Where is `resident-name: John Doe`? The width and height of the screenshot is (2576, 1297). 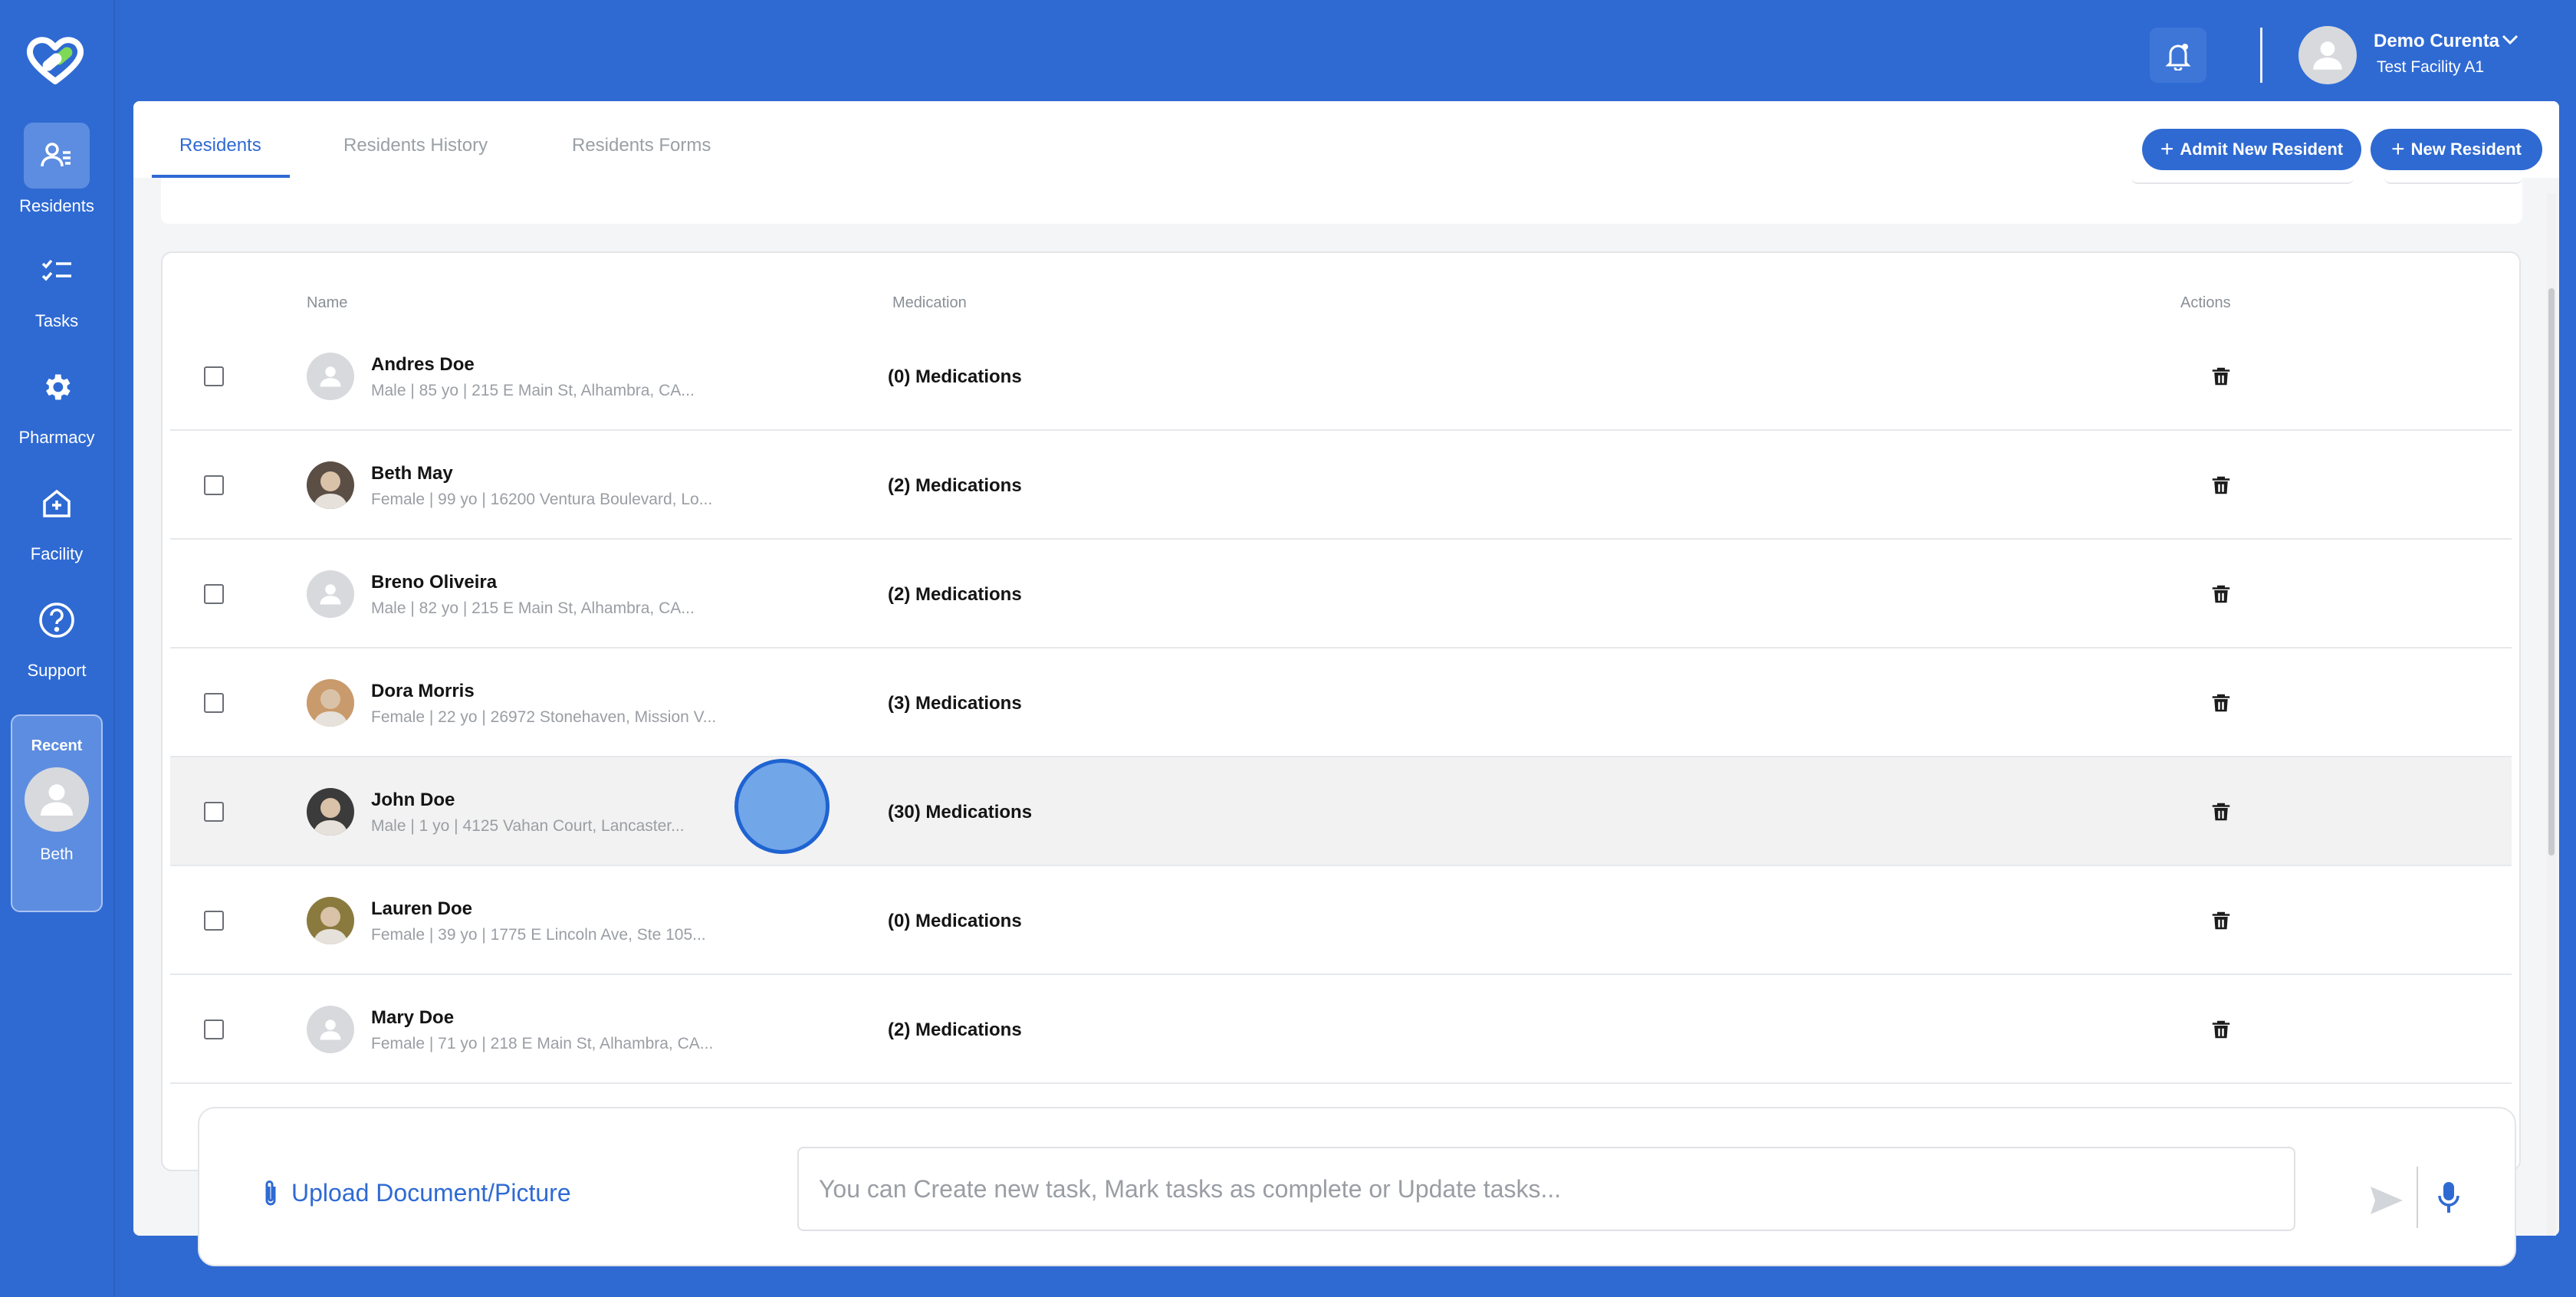 resident-name: John Doe is located at coordinates (413, 800).